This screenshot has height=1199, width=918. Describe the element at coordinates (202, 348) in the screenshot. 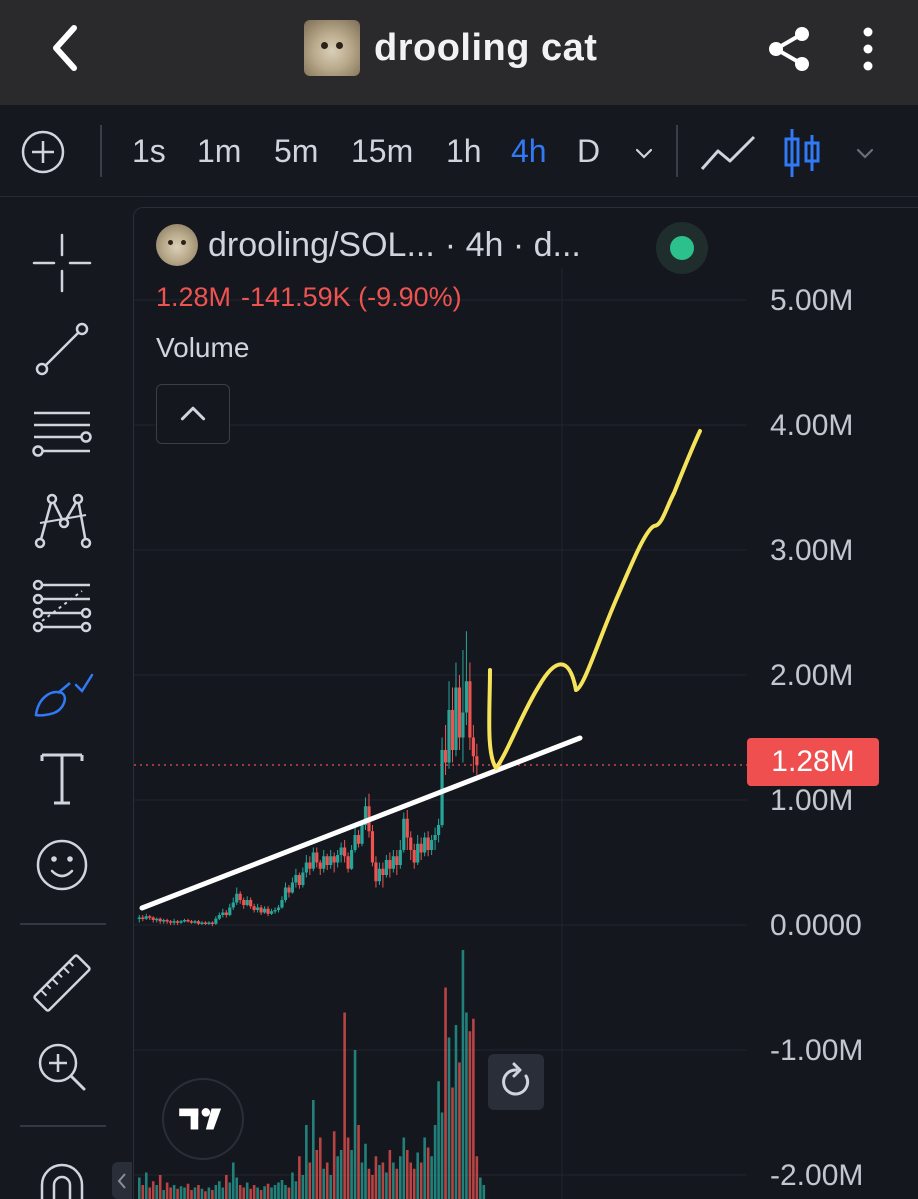

I see `volume-indicator-title: Volume` at that location.